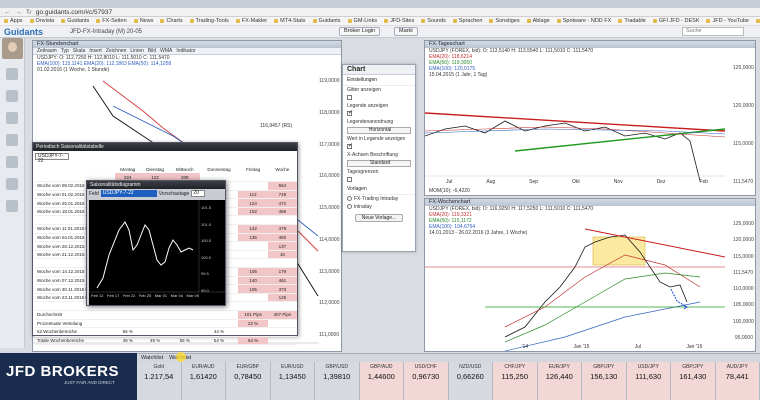 The image size is (760, 400). I want to click on daily-price-plot, so click(575, 138).